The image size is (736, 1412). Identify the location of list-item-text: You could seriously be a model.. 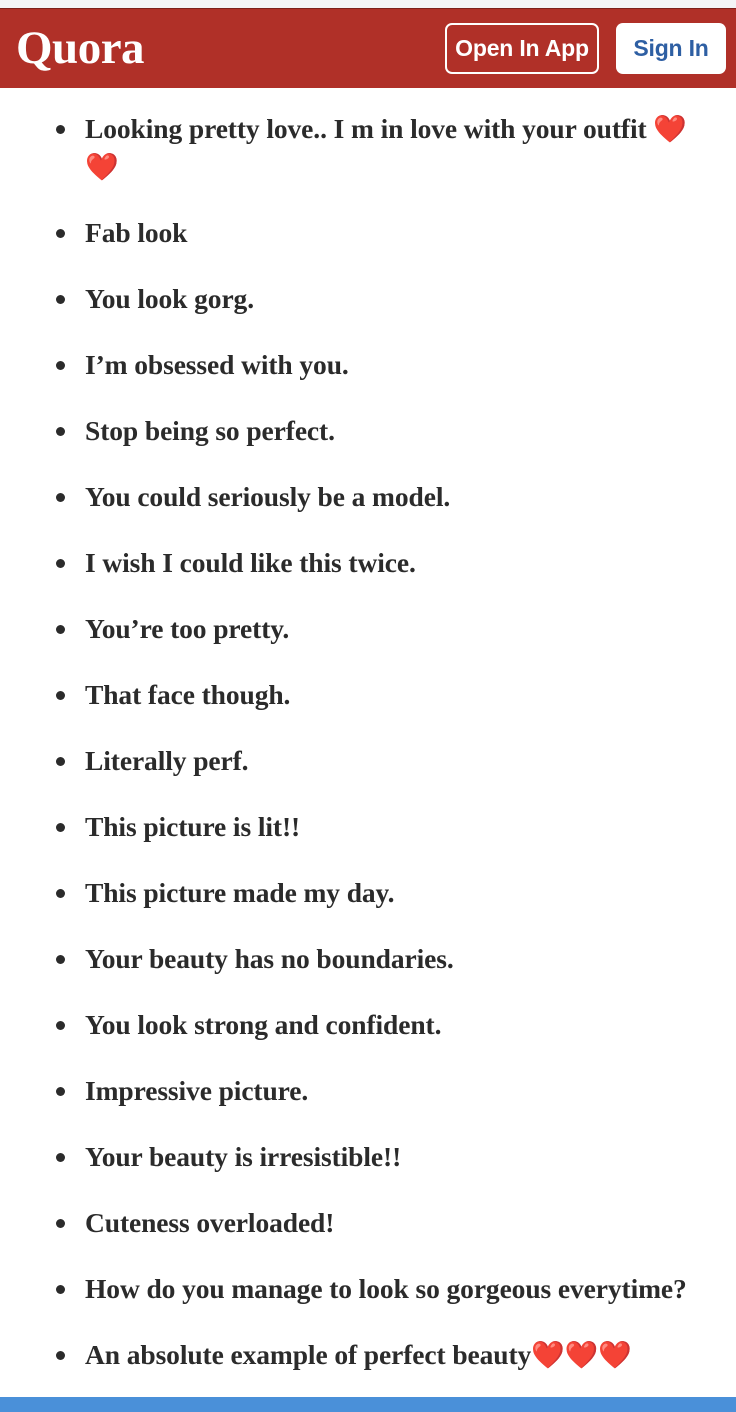
(268, 496).